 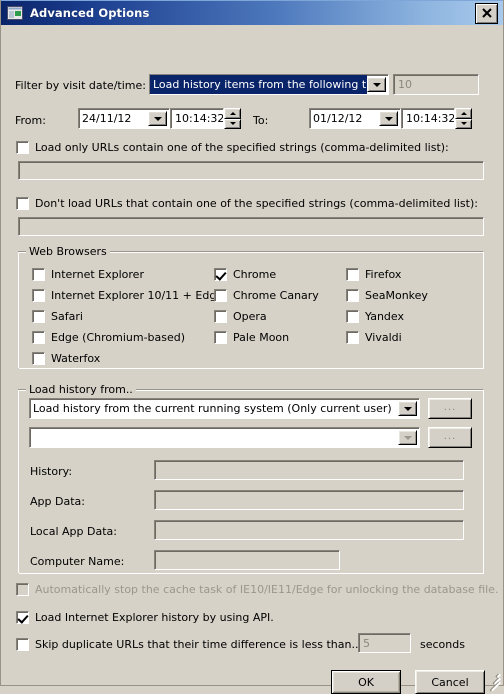 What do you see at coordinates (77, 561) in the screenshot?
I see `computer-name-label: Computer Name:` at bounding box center [77, 561].